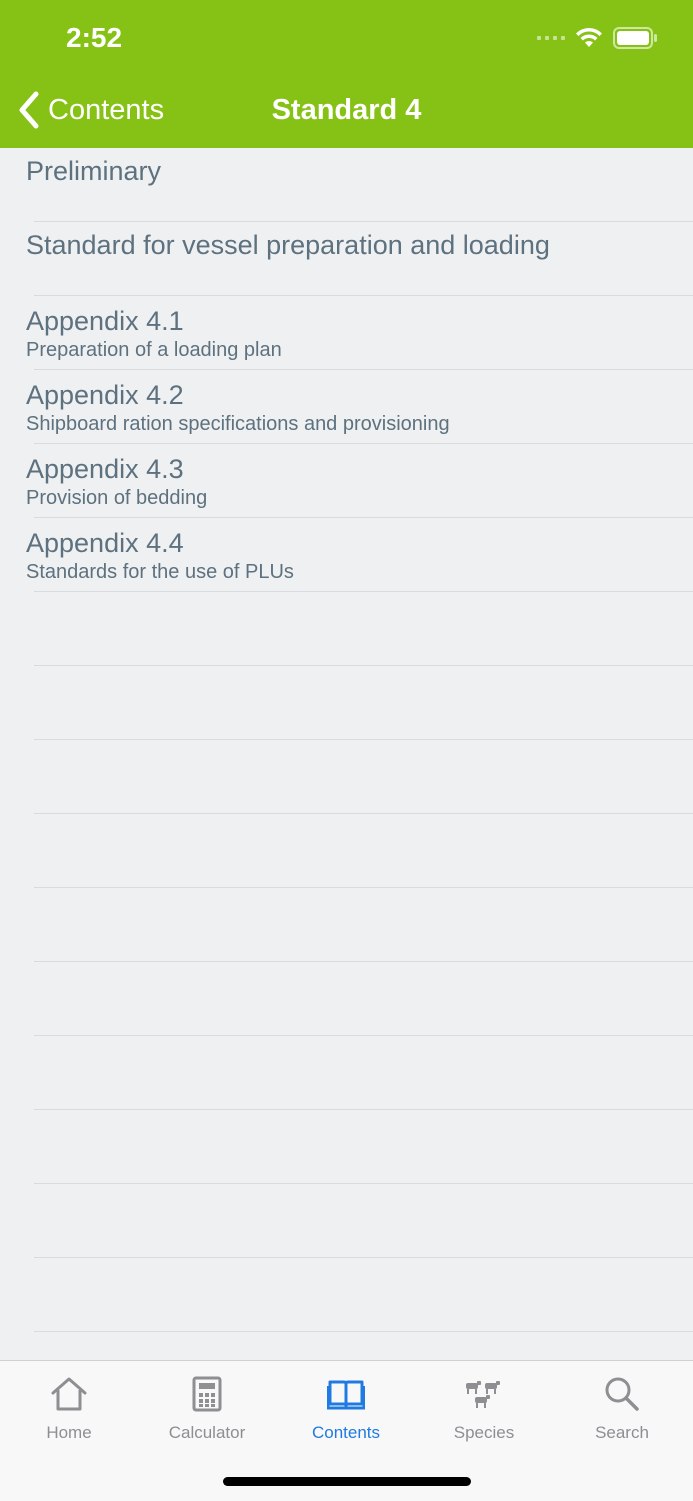 This screenshot has height=1501, width=693. I want to click on search-icon, so click(622, 1394).